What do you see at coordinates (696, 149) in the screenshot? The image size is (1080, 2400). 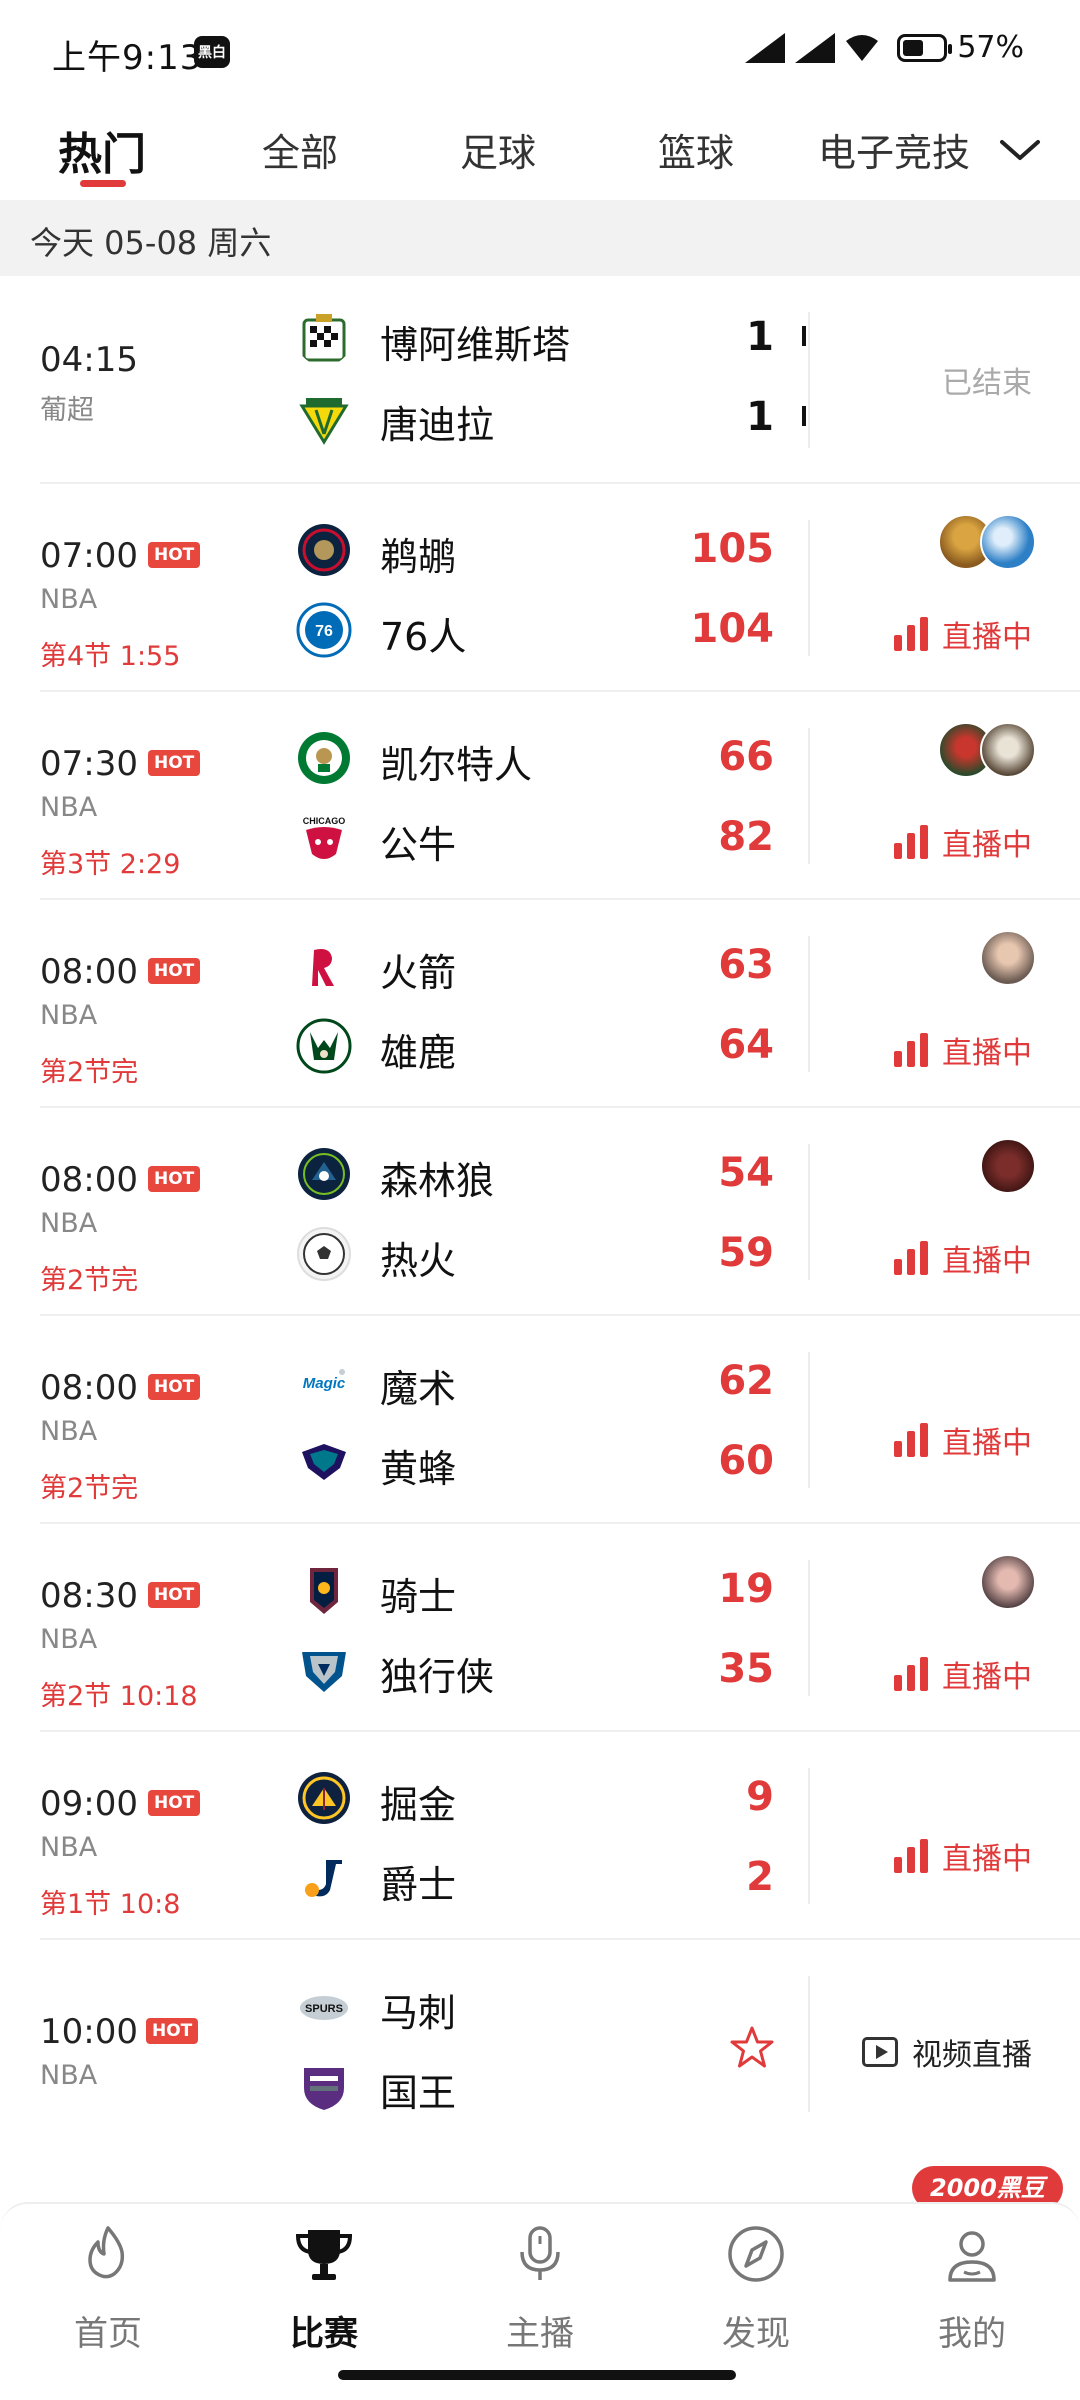 I see `tab-basketball: 篮球` at bounding box center [696, 149].